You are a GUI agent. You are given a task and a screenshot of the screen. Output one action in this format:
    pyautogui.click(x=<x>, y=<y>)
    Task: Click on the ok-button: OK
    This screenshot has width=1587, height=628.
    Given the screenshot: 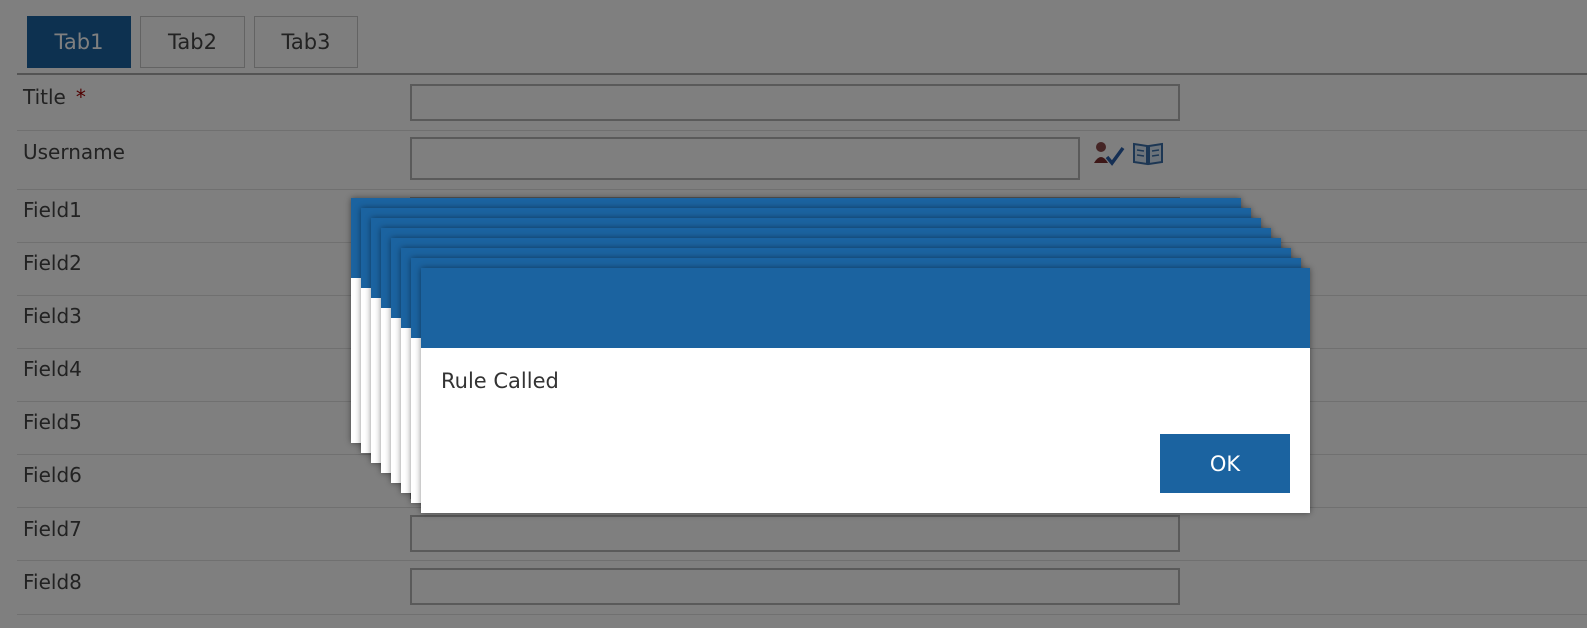 What is the action you would take?
    pyautogui.click(x=1225, y=463)
    